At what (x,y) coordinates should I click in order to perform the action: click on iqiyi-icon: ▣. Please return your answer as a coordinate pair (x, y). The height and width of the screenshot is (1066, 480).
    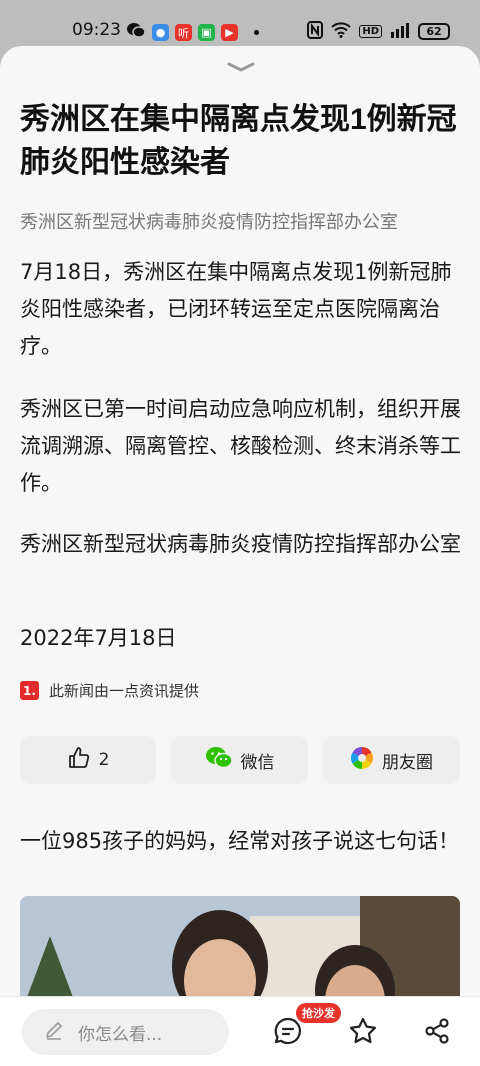
    Looking at the image, I should click on (206, 32).